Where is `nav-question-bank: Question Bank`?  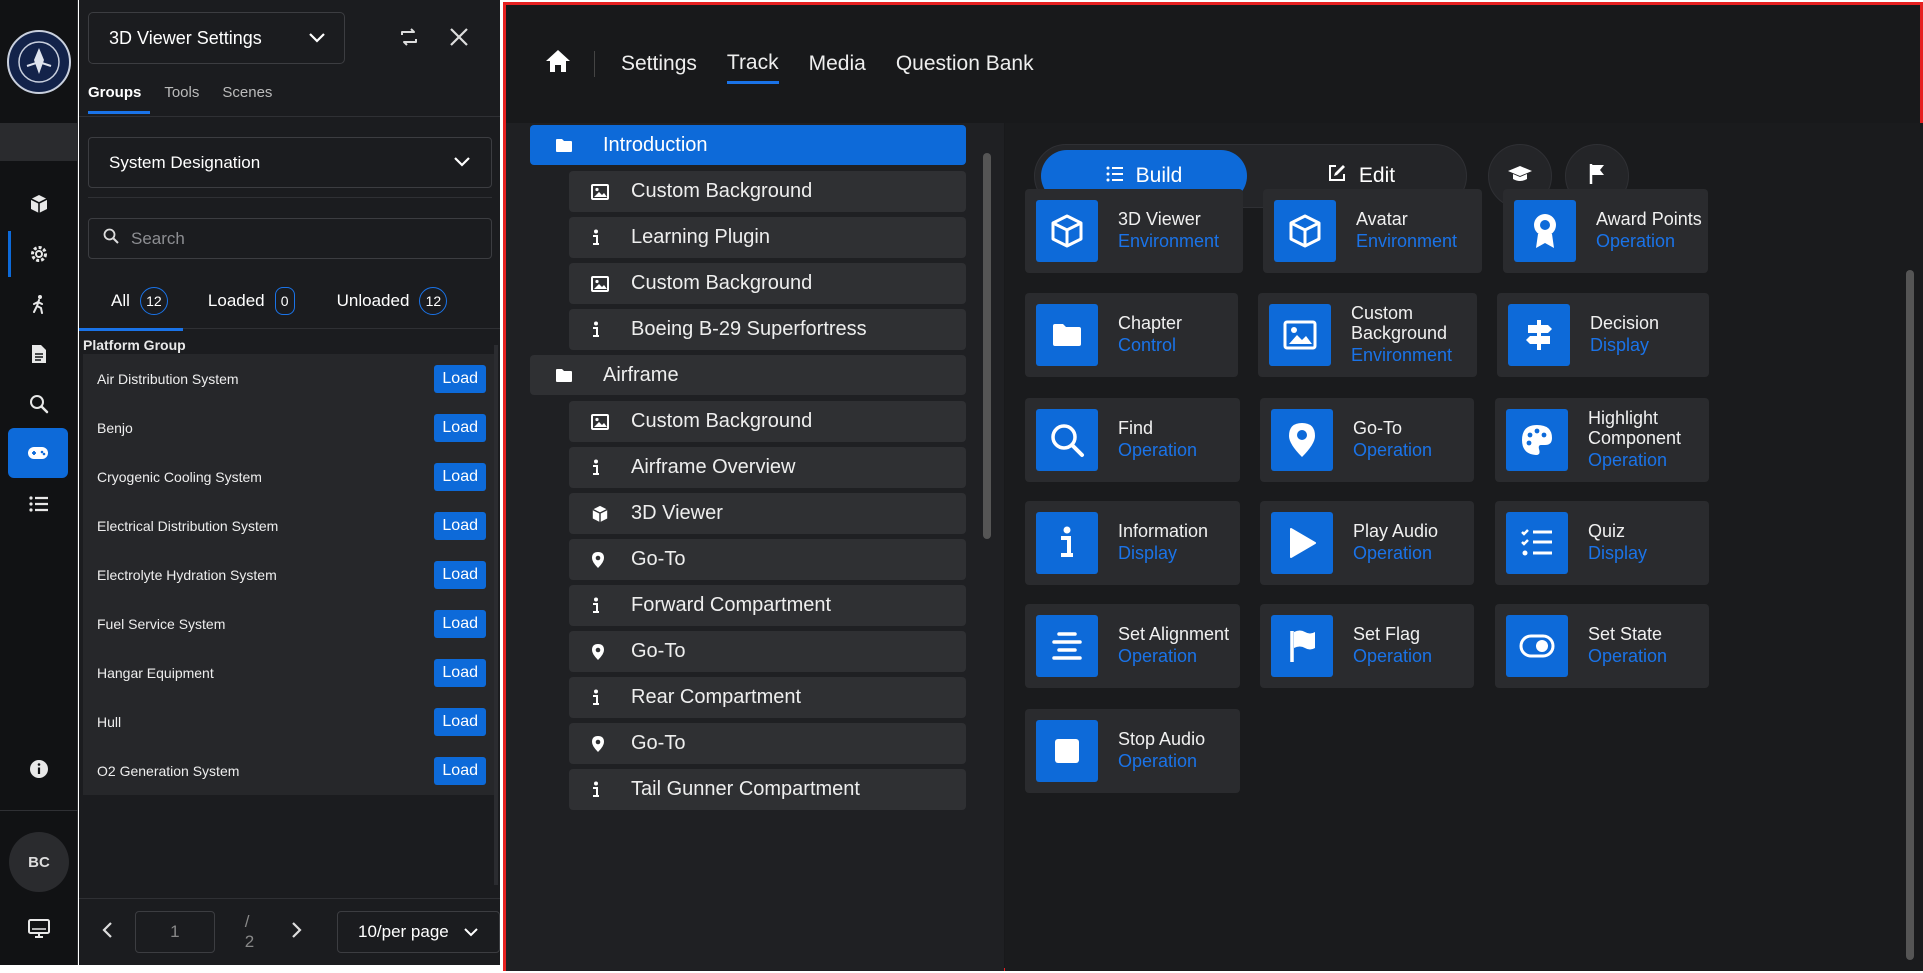 nav-question-bank: Question Bank is located at coordinates (965, 64).